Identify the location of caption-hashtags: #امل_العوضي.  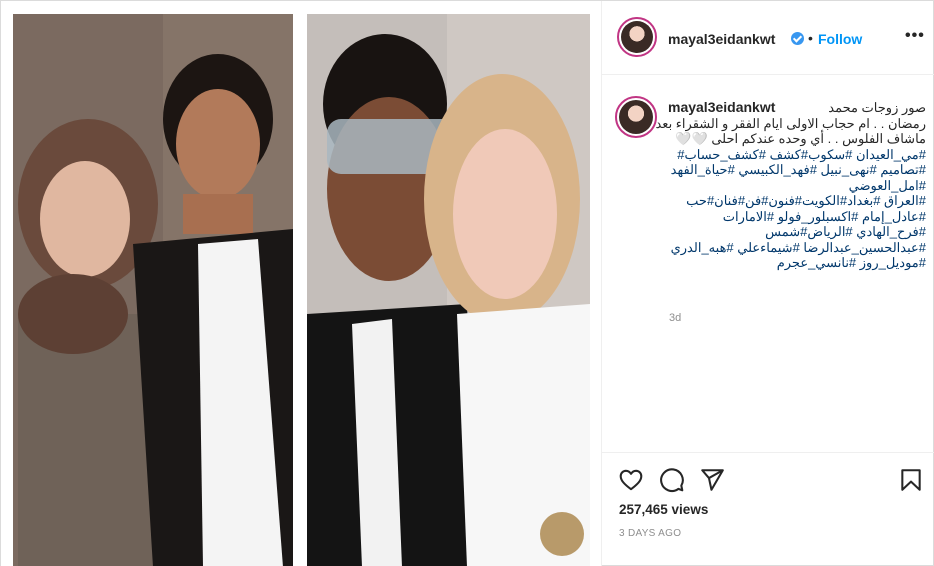
(797, 186).